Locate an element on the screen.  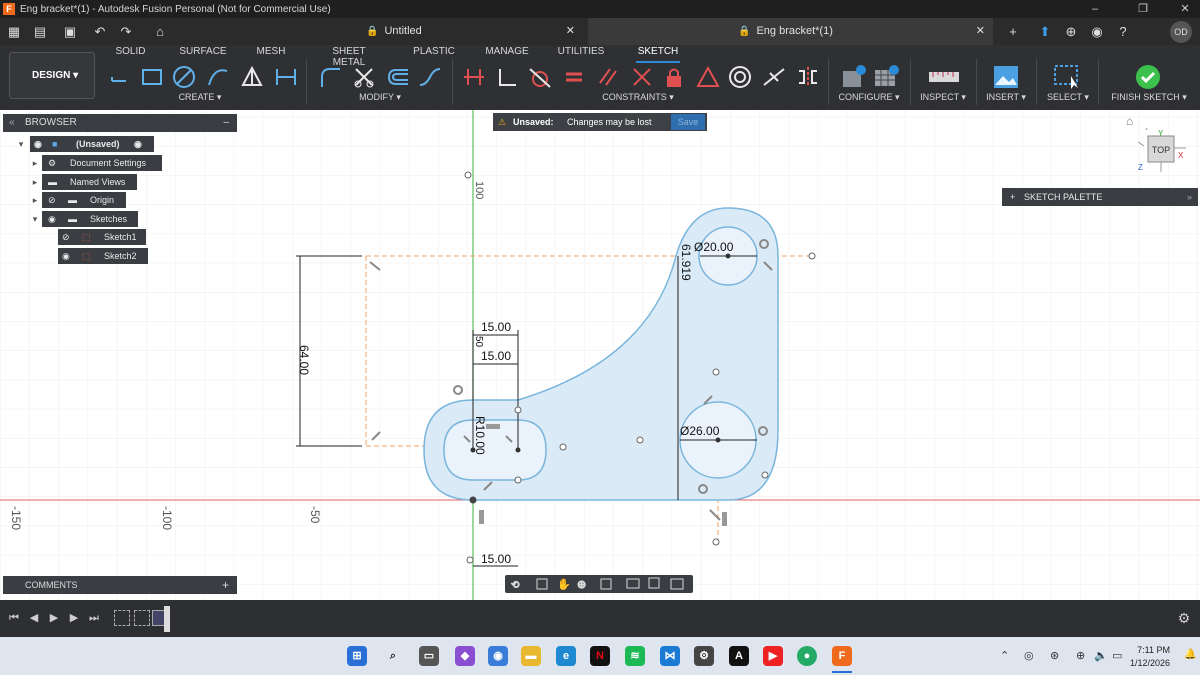
add-comment-icon: + is located at coordinates (225, 585).